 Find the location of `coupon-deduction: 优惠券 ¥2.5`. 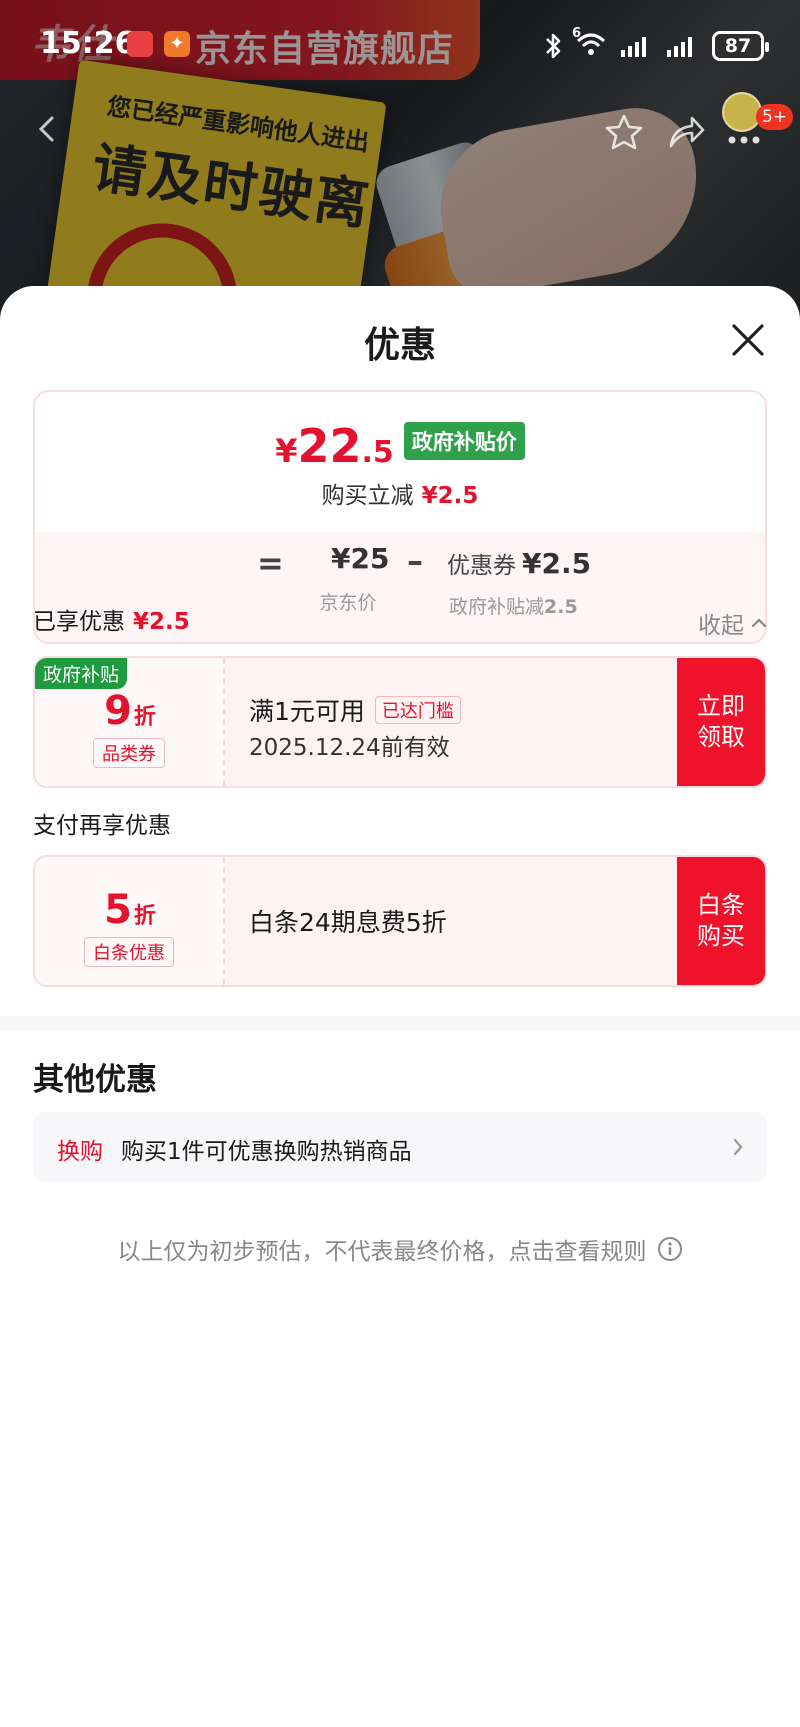

coupon-deduction: 优惠券 ¥2.5 is located at coordinates (519, 563).